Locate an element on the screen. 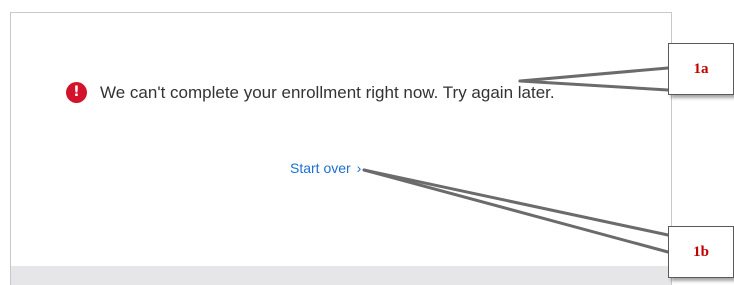 The height and width of the screenshot is (285, 734). callout-1b: 1b is located at coordinates (701, 252).